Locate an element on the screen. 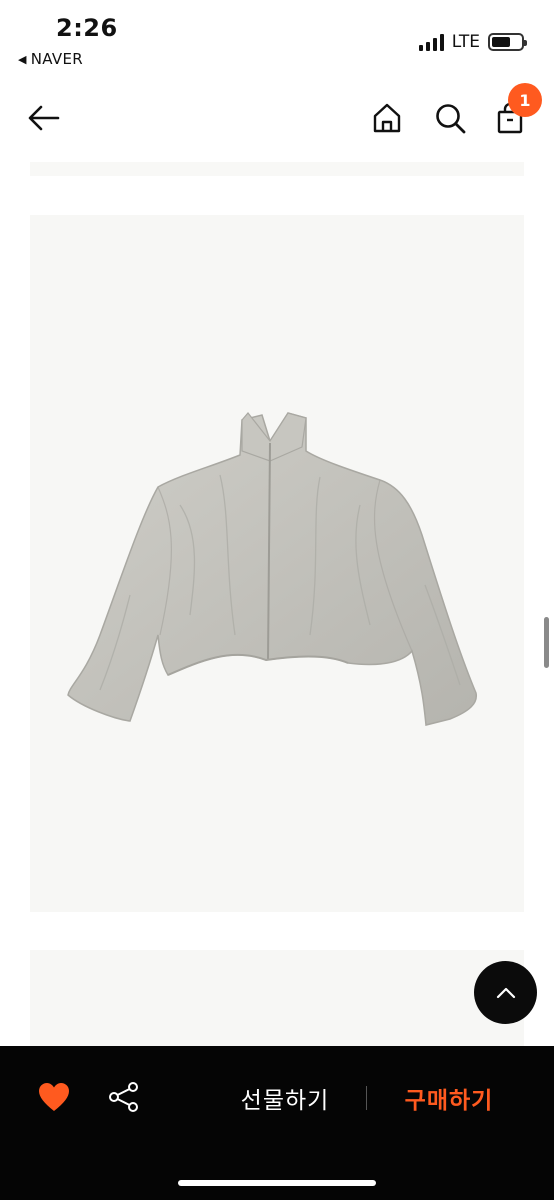  next-image-edge is located at coordinates (277, 1000).